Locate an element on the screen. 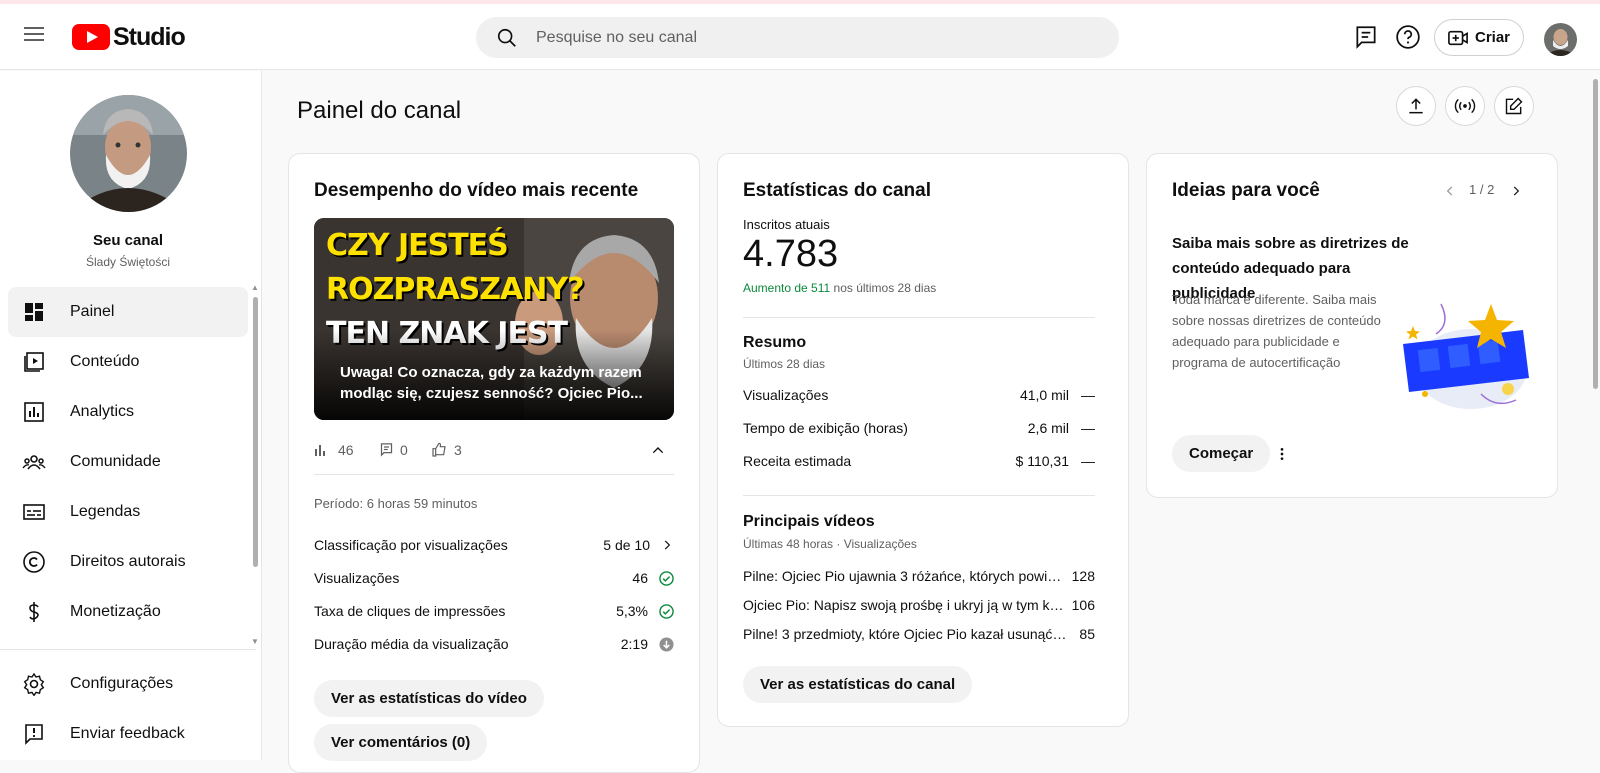  channel-avatar is located at coordinates (128, 153).